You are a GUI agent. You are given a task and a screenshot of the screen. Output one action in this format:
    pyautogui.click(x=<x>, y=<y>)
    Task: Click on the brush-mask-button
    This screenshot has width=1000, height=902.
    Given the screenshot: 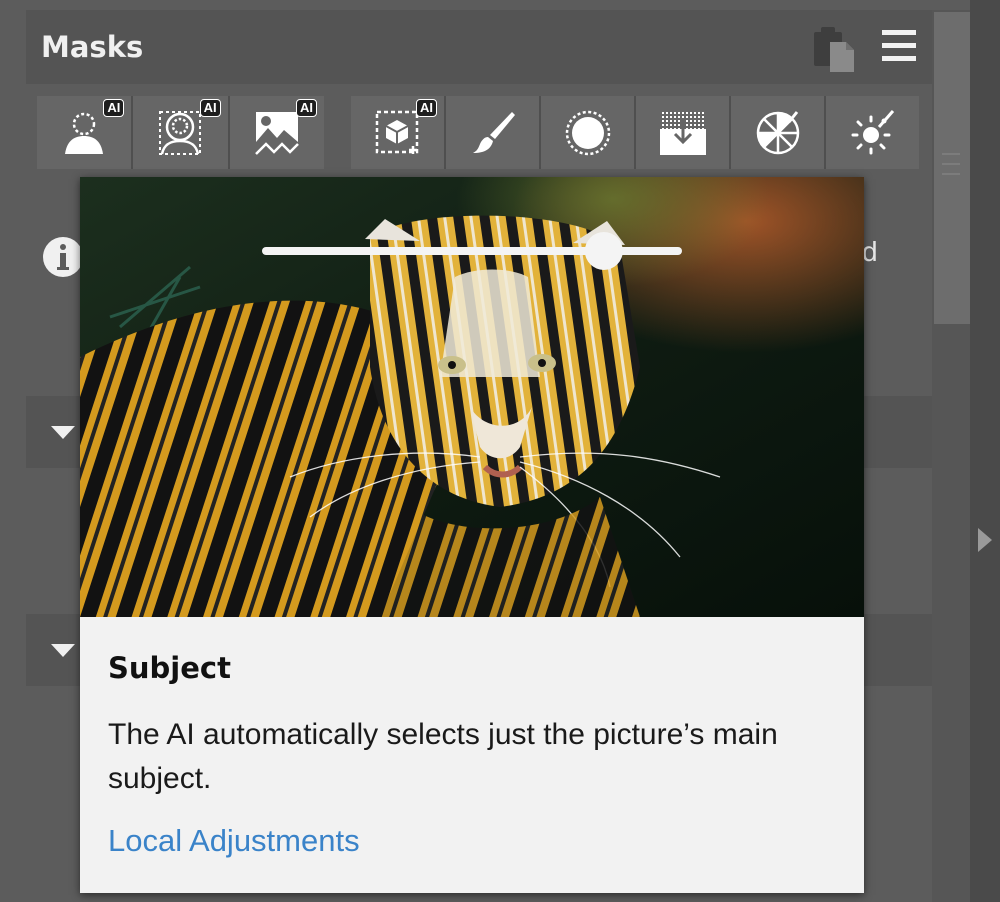 What is the action you would take?
    pyautogui.click(x=492, y=132)
    